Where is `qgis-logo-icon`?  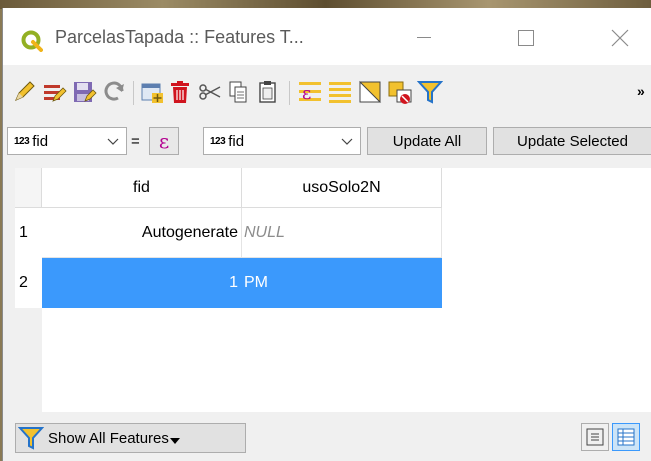
qgis-logo-icon is located at coordinates (32, 41).